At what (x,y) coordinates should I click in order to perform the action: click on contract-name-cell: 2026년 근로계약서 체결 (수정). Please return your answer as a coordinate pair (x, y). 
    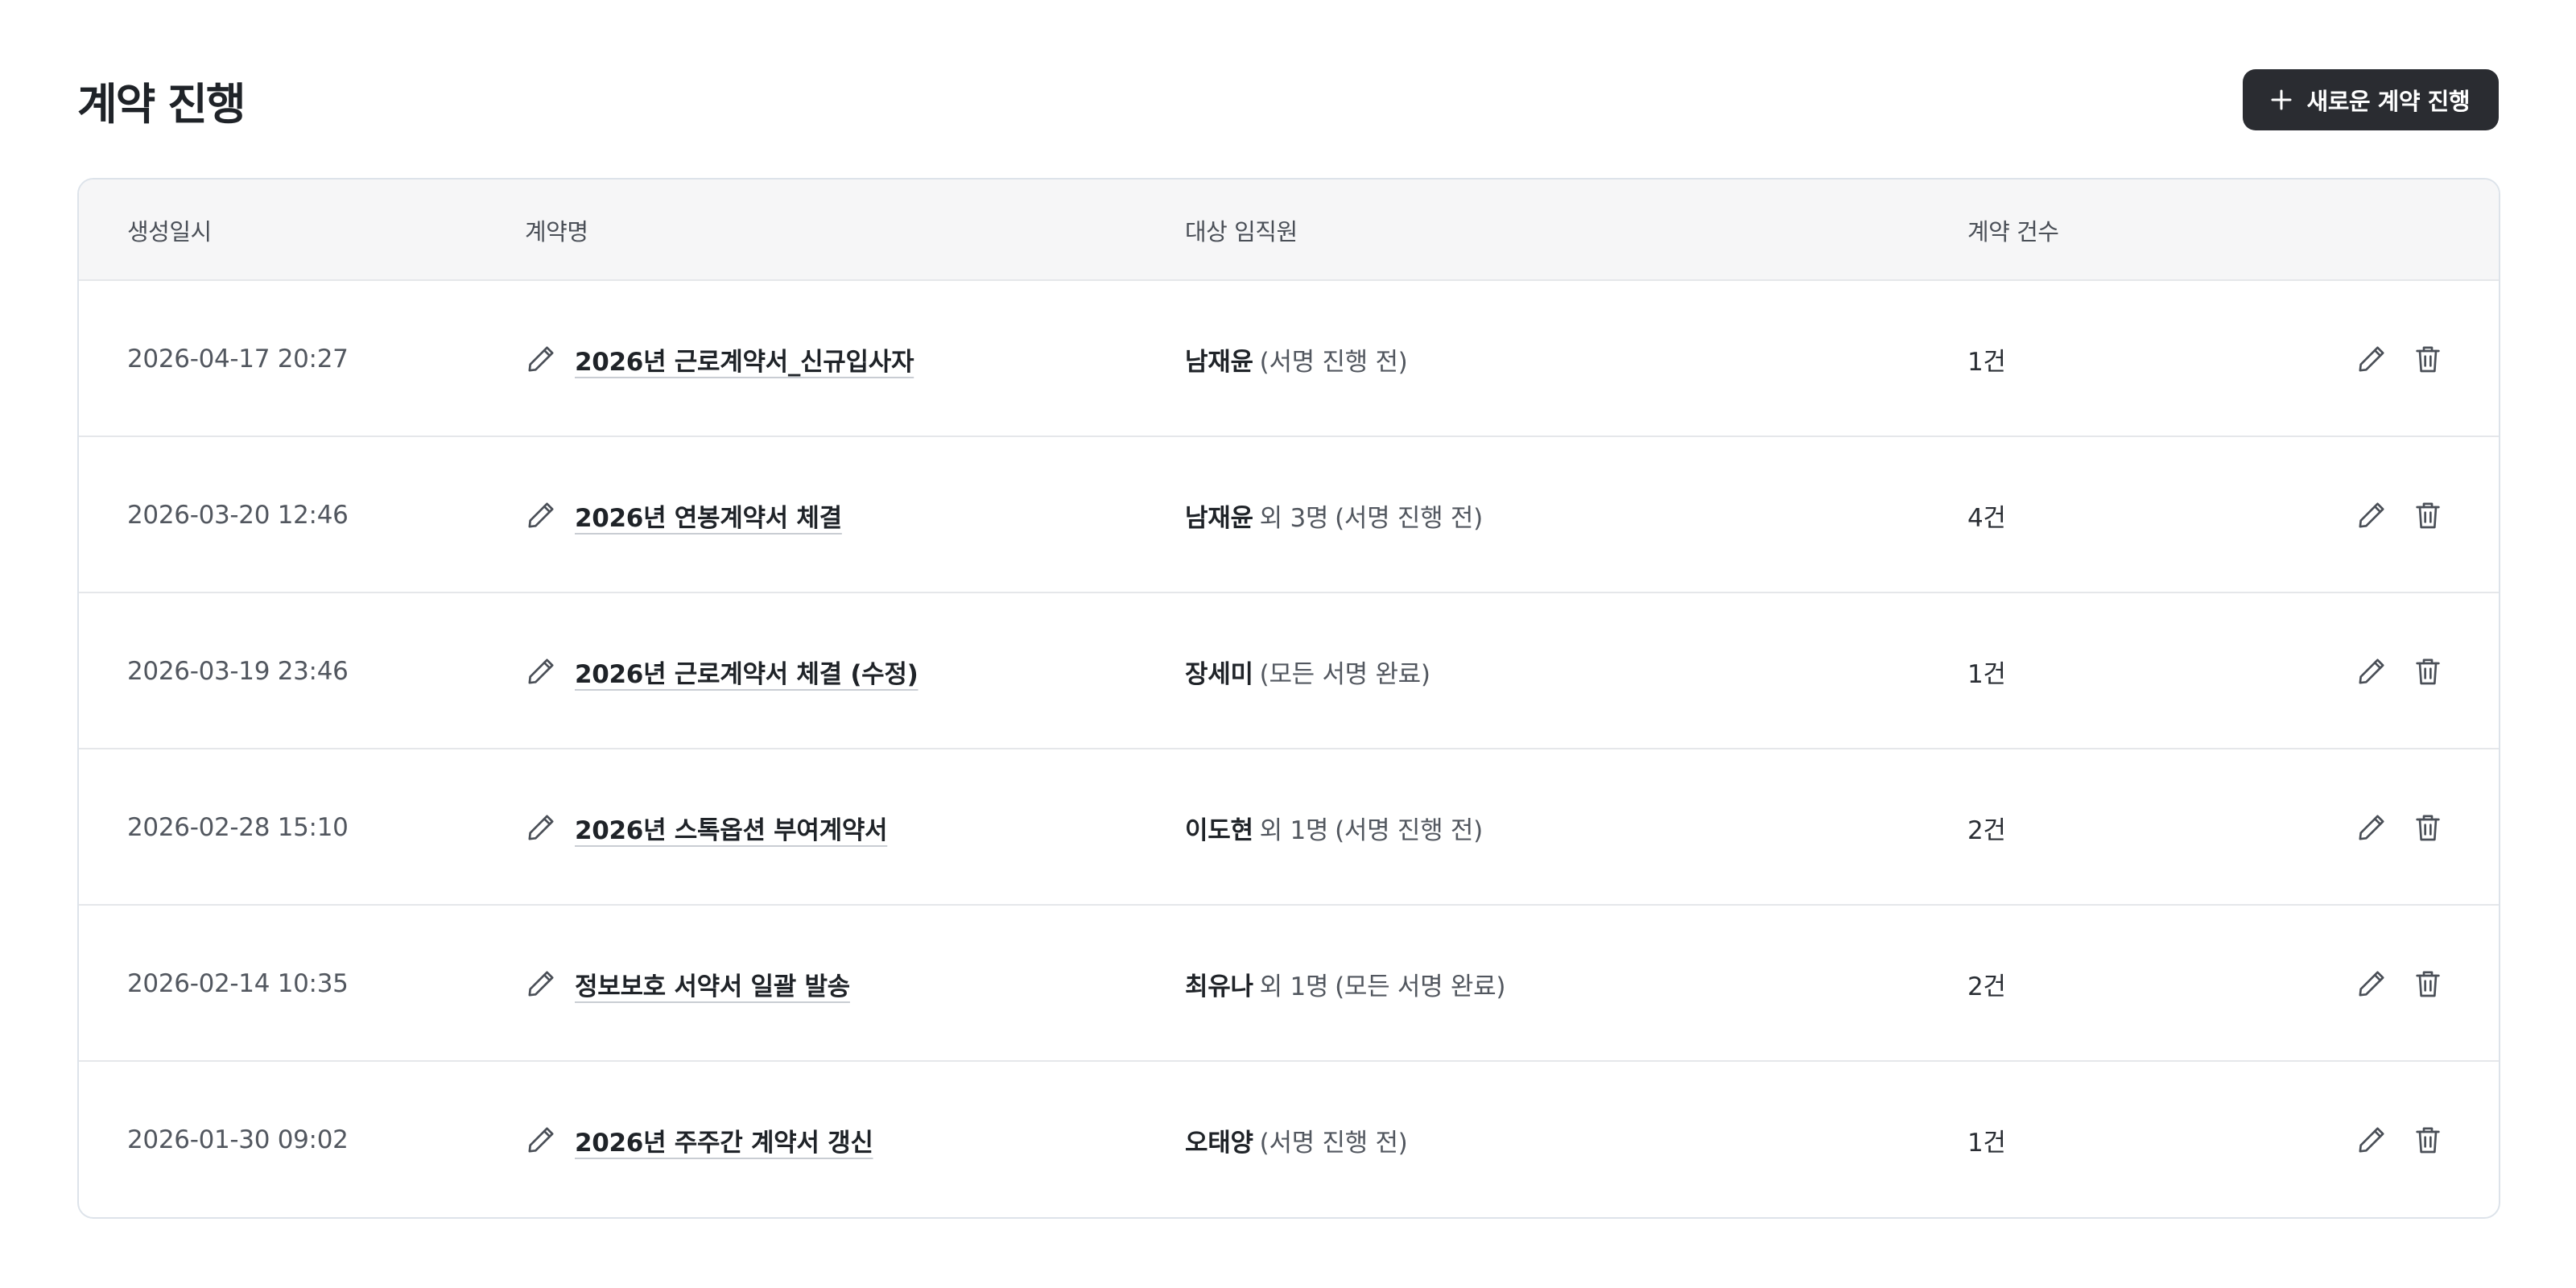
    Looking at the image, I should click on (722, 671).